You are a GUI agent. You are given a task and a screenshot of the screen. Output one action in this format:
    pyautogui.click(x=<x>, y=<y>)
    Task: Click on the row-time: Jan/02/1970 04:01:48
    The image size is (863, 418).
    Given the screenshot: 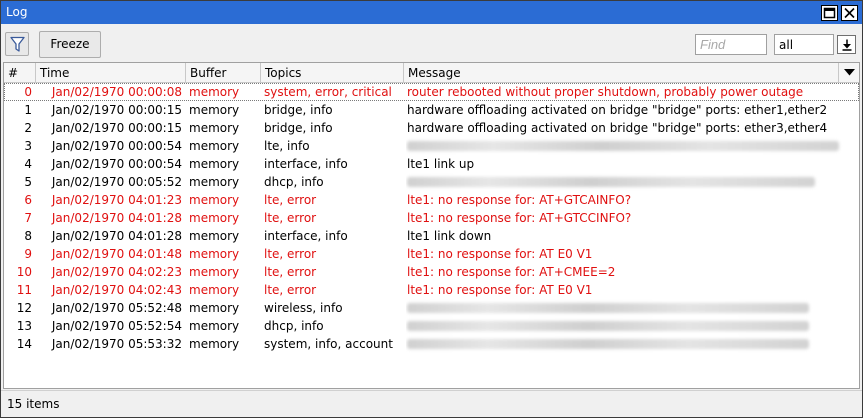 What is the action you would take?
    pyautogui.click(x=116, y=254)
    